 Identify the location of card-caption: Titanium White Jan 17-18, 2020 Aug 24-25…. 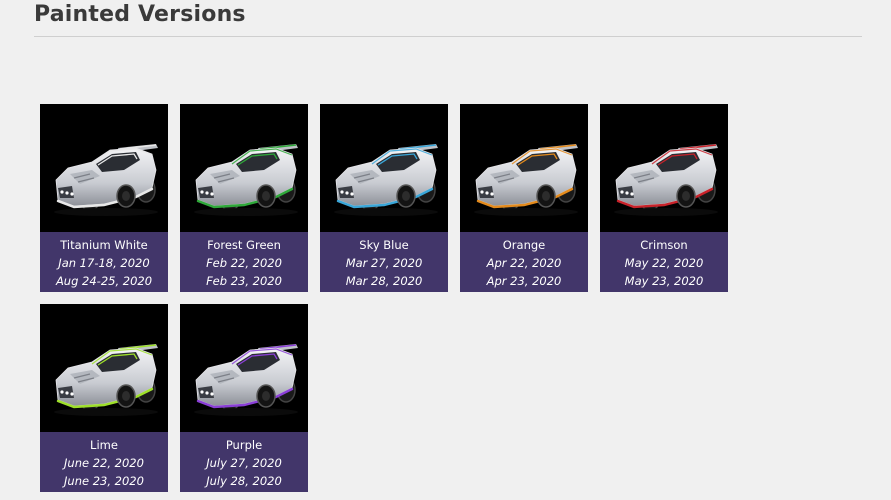
(104, 262).